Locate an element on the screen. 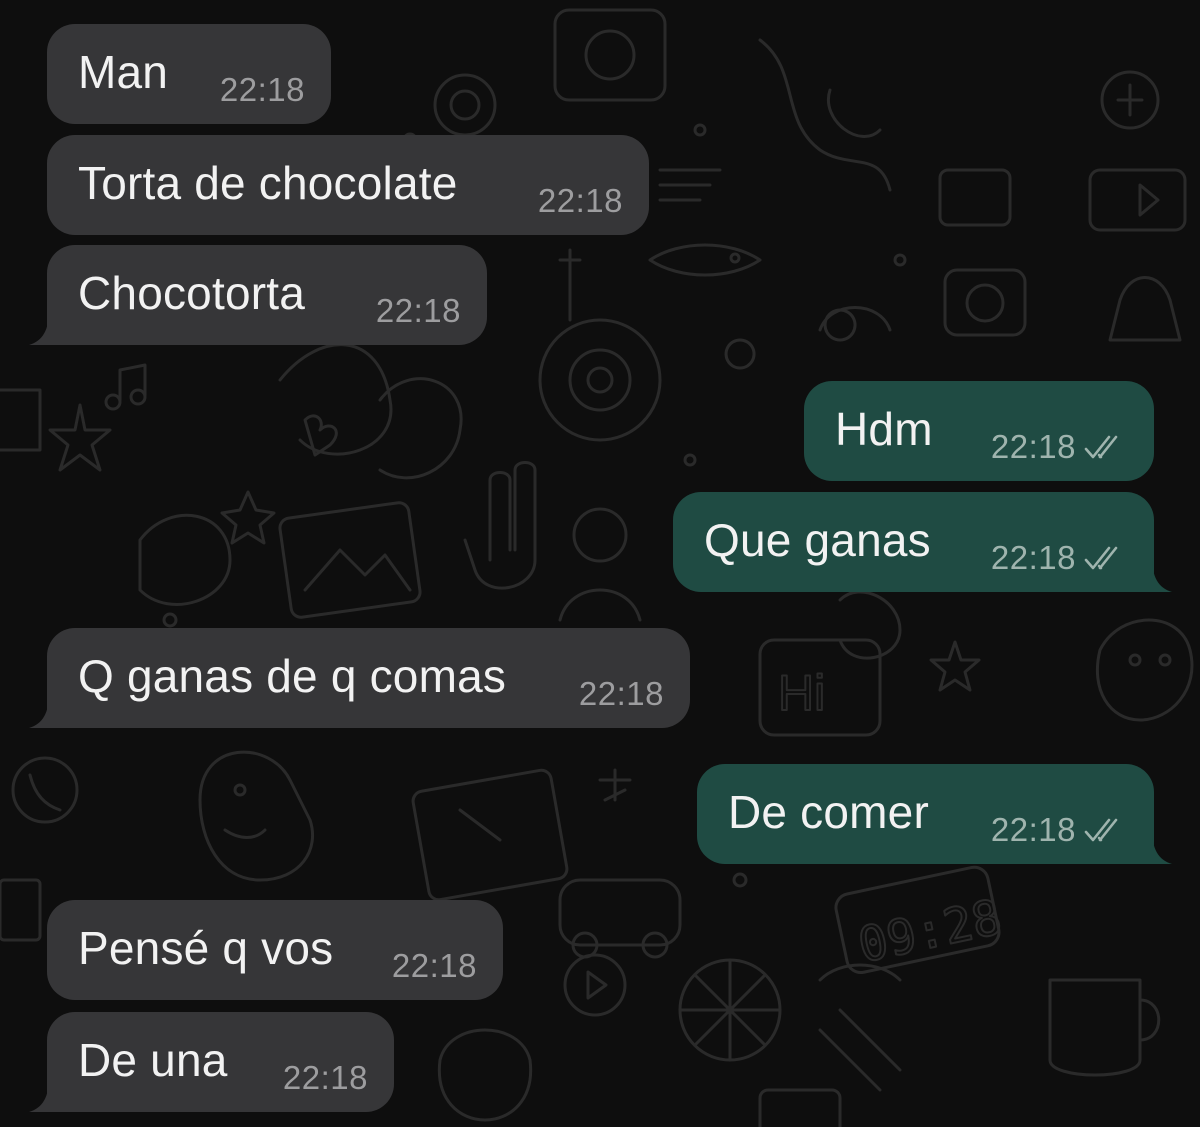  message-text: Q ganas de q comas is located at coordinates (292, 676).